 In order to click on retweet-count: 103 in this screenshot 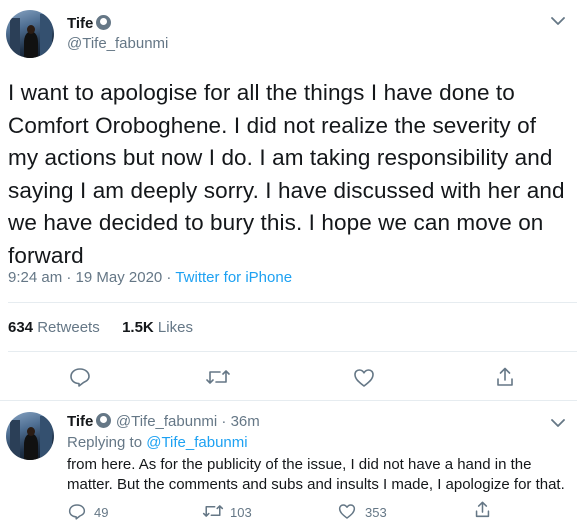, I will do `click(241, 512)`.